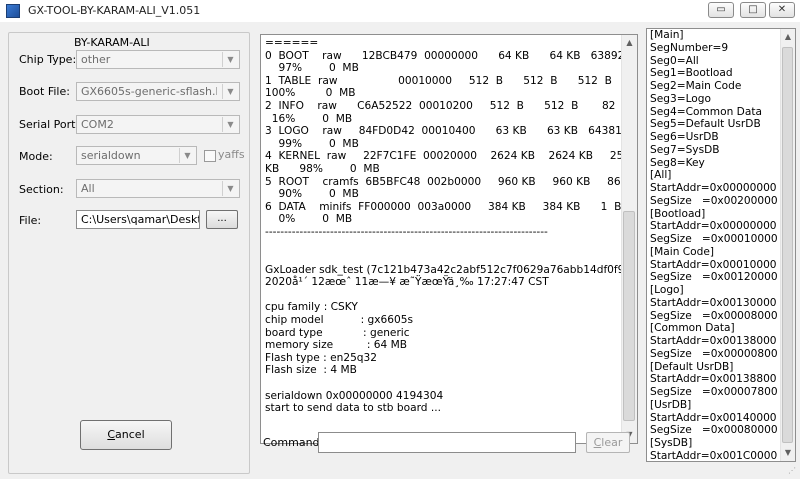  What do you see at coordinates (111, 434) in the screenshot?
I see `cancel-accelerator: C` at bounding box center [111, 434].